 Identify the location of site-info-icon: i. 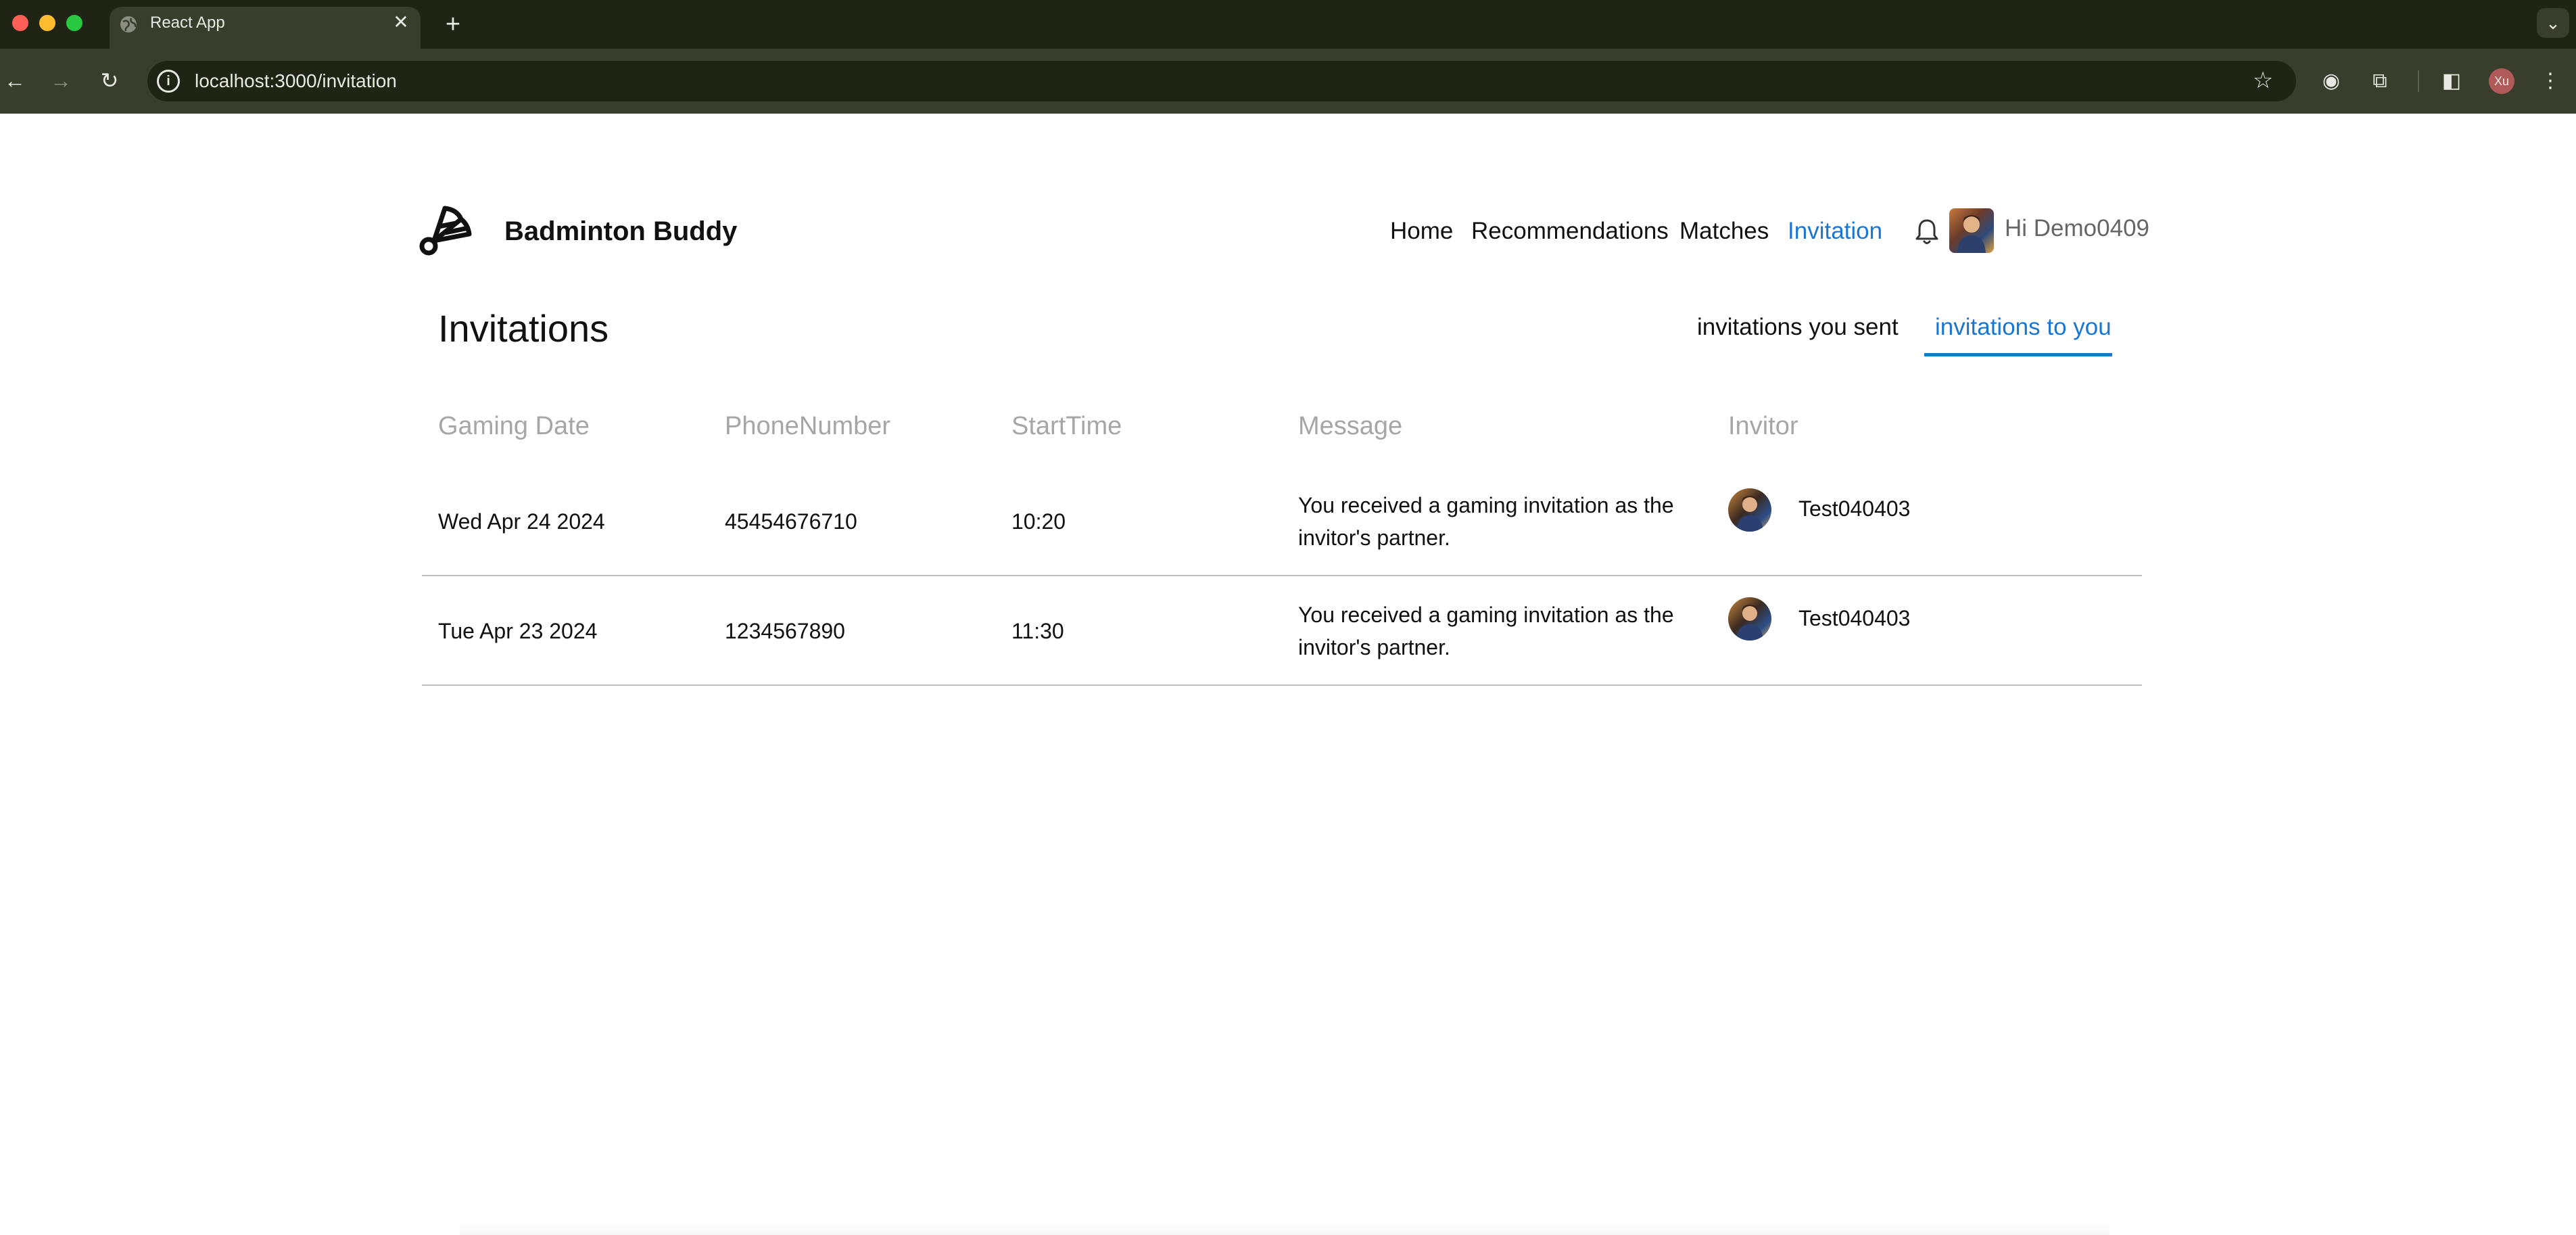
(168, 82).